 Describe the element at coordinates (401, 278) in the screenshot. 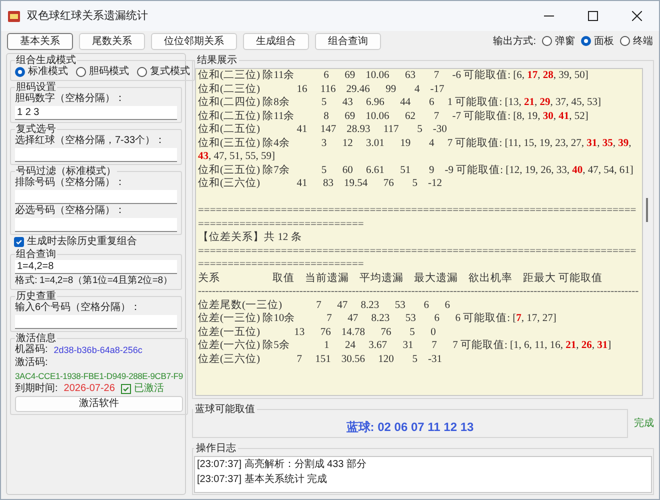

I see `result-line: 关系 取值 当前遗漏 平均遗漏 最大遗漏 欲出机率 距最大 可能取值` at that location.